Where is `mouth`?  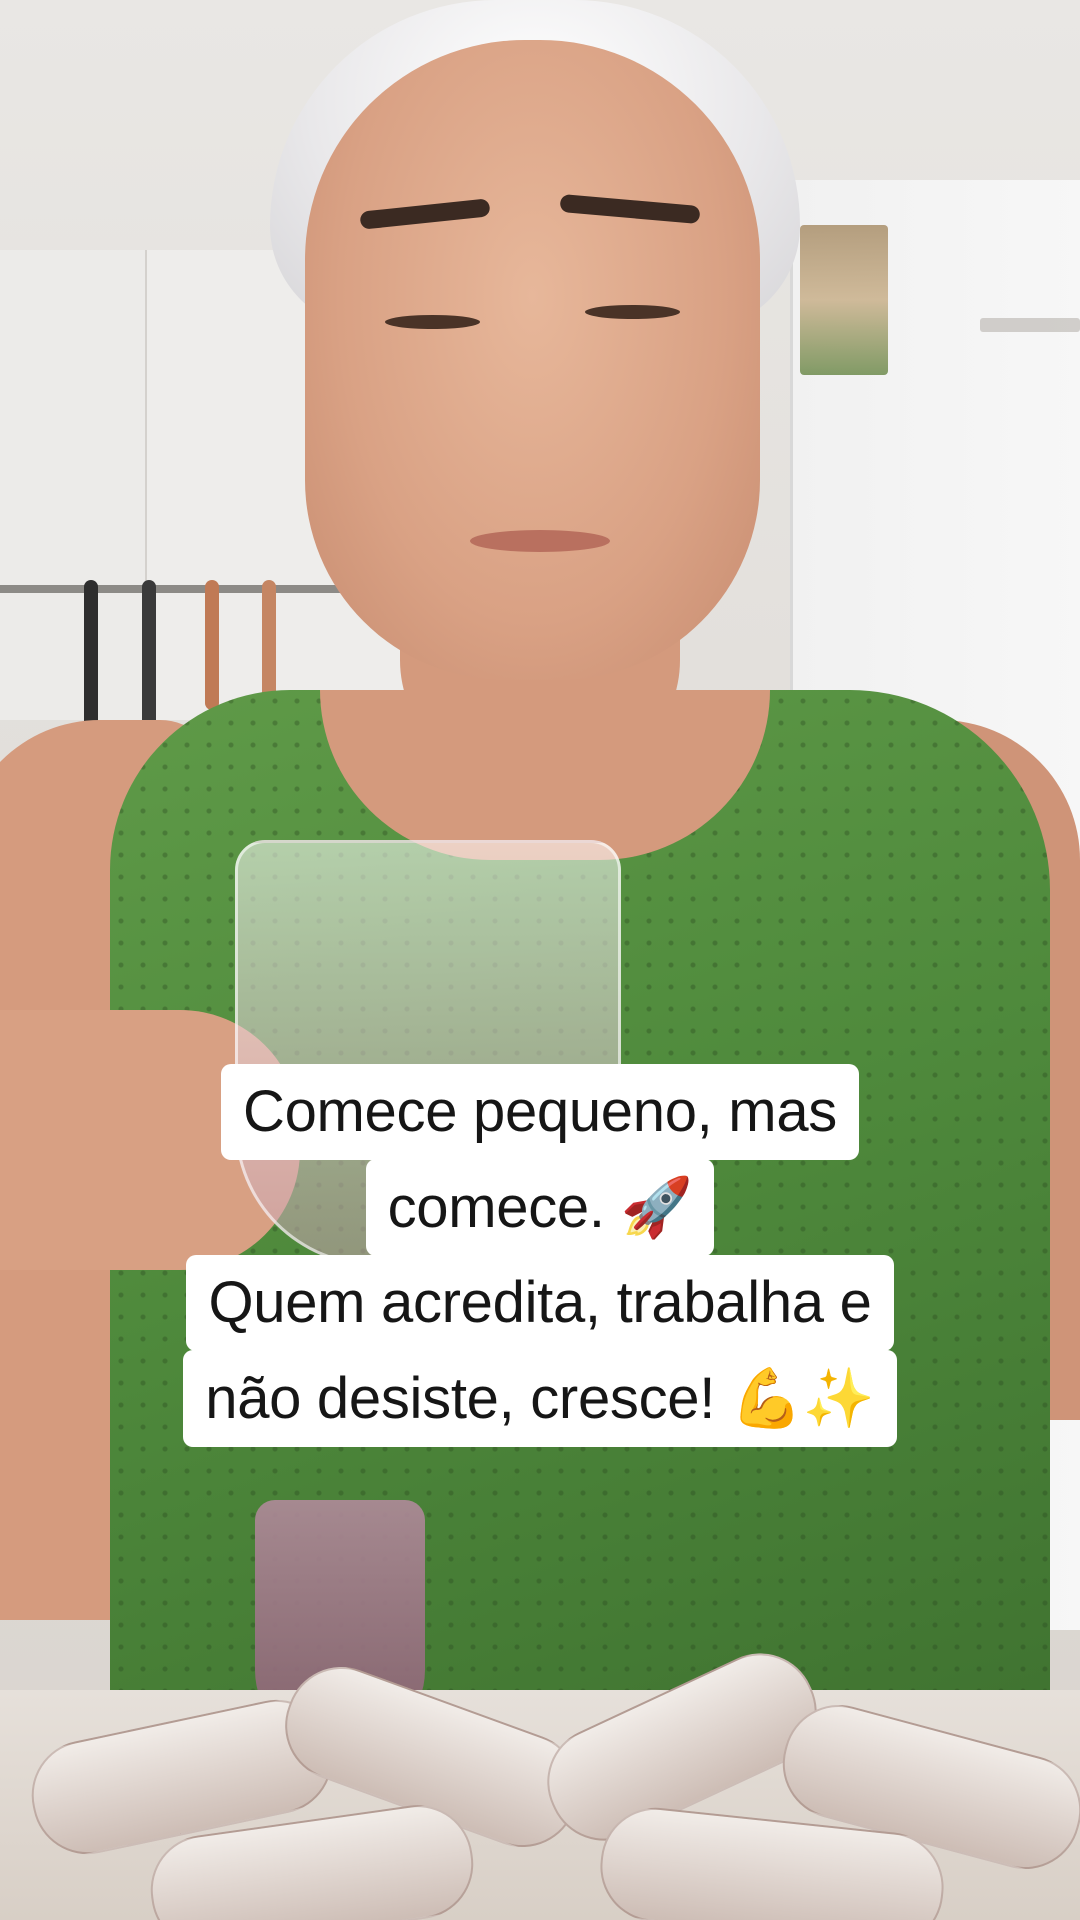 mouth is located at coordinates (540, 541).